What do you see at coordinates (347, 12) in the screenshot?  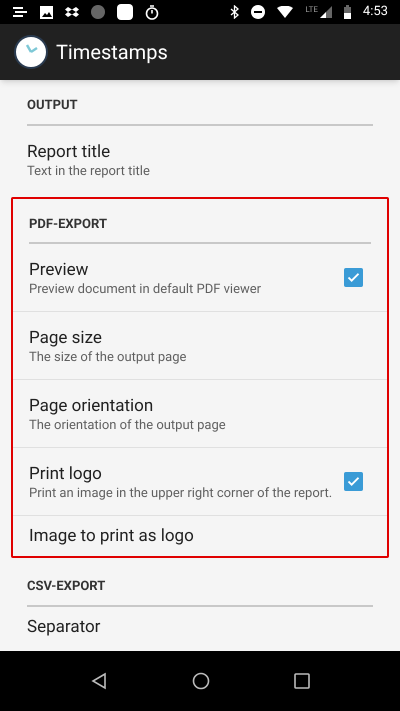 I see `battery-icon` at bounding box center [347, 12].